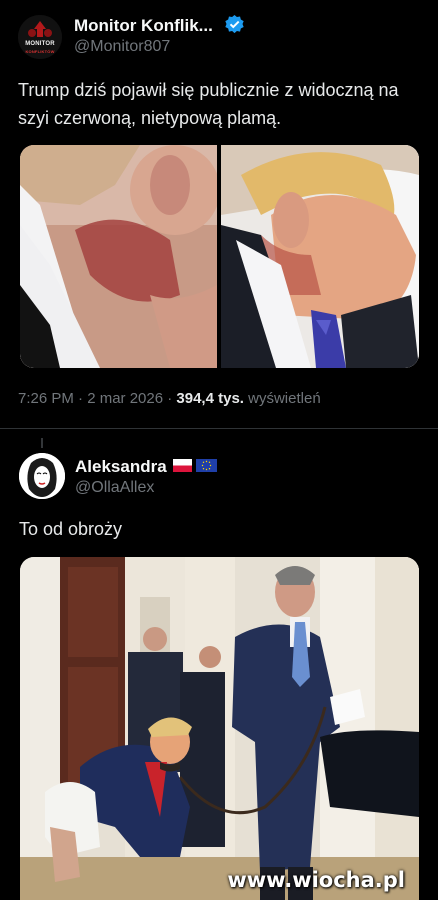 The image size is (438, 900). I want to click on reply-text: To od obroży, so click(71, 529).